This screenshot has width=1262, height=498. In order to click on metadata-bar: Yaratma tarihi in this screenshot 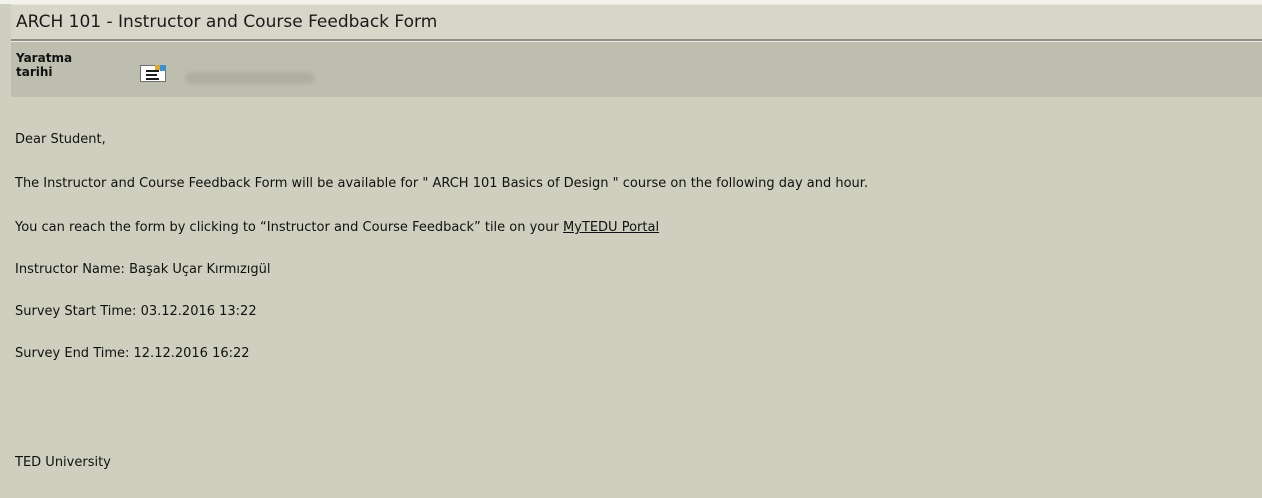, I will do `click(636, 69)`.